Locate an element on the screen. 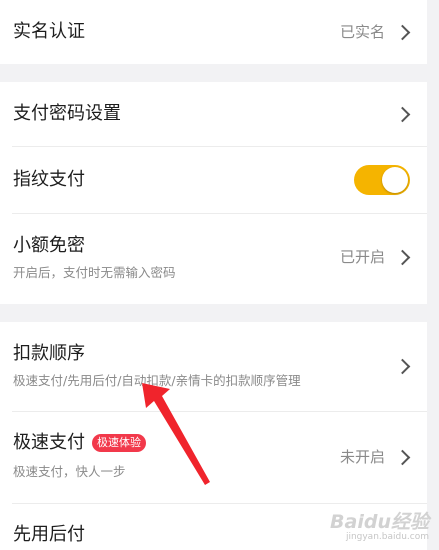 This screenshot has width=439, height=550. row-real-name: 实名认证 已实名 is located at coordinates (213, 32).